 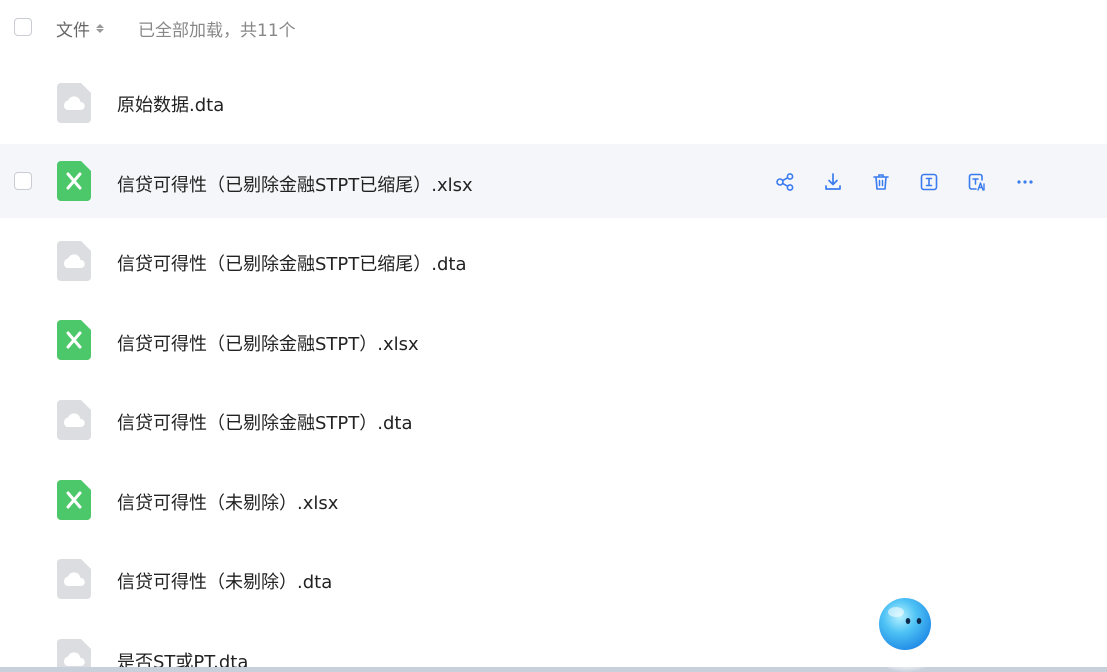 What do you see at coordinates (227, 502) in the screenshot?
I see `file-name: 信贷可得性（未剔除）.xlsx` at bounding box center [227, 502].